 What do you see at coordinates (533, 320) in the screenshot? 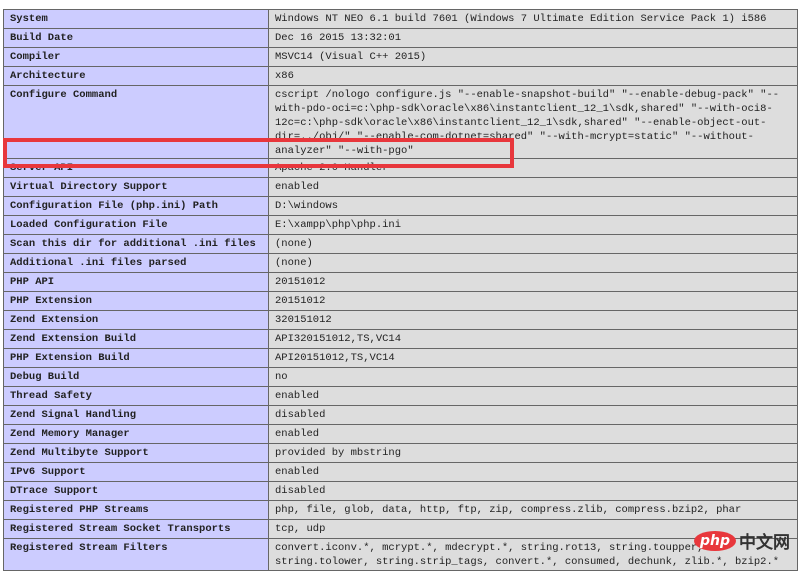
I see `row-value: 320151012` at bounding box center [533, 320].